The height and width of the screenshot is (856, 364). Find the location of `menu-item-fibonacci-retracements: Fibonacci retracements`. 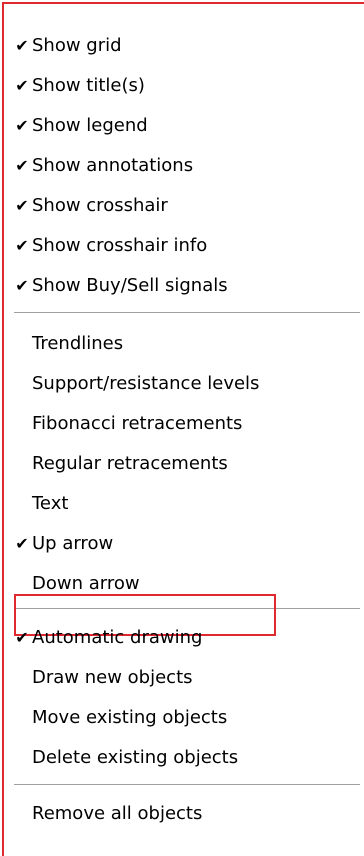

menu-item-fibonacci-retracements: Fibonacci retracements is located at coordinates (137, 424).